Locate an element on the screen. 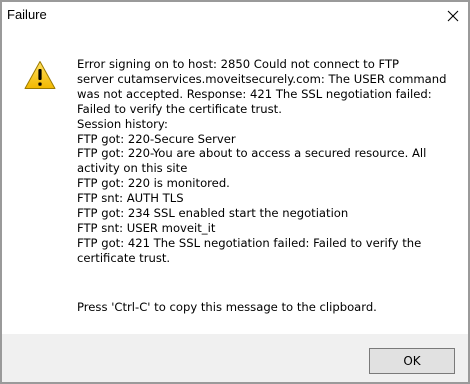 This screenshot has height=384, width=470. message-line: FTP snt: AUTH TLS is located at coordinates (130, 198).